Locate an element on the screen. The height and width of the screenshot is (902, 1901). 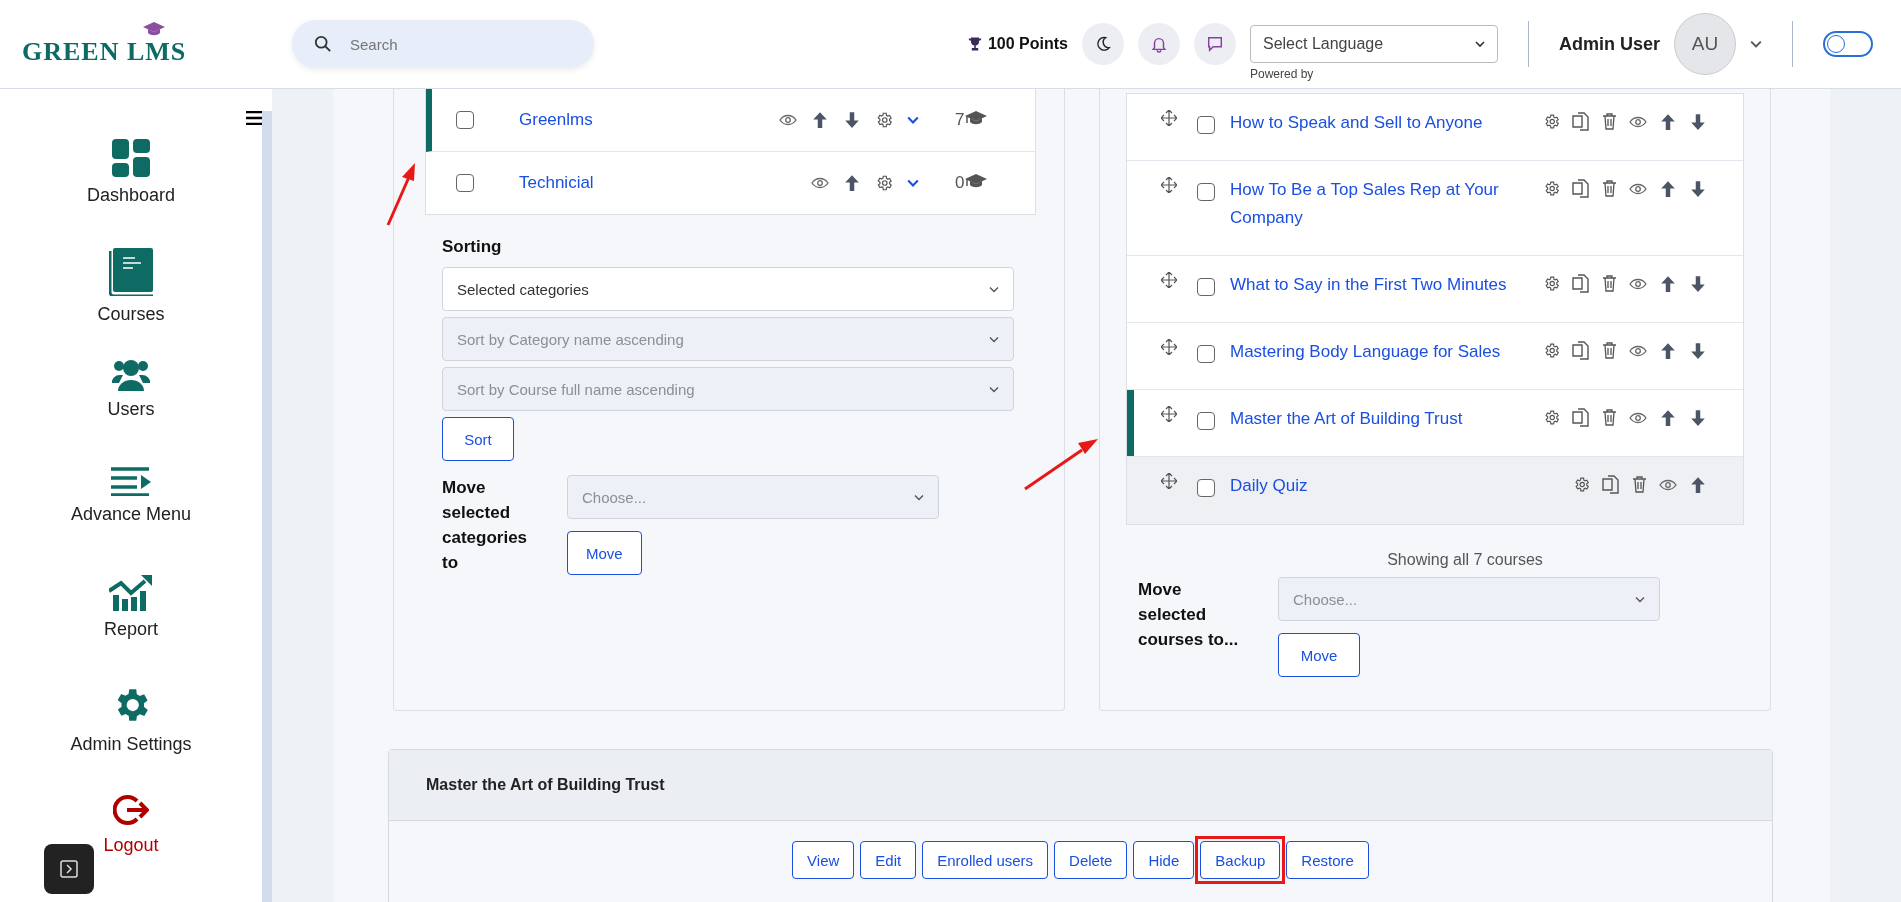
course-row: Daily Quiz is located at coordinates (1435, 490).